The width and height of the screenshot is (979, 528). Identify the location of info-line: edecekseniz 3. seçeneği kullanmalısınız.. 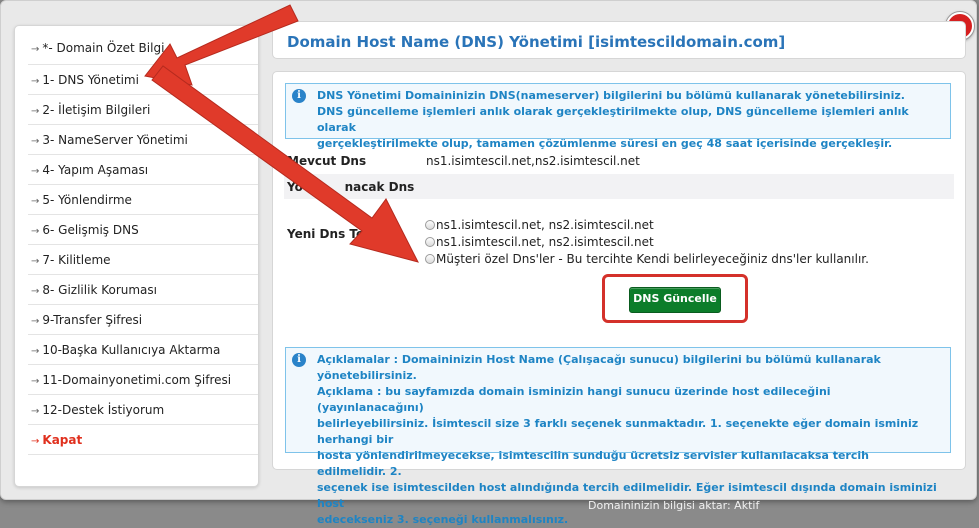
(443, 519).